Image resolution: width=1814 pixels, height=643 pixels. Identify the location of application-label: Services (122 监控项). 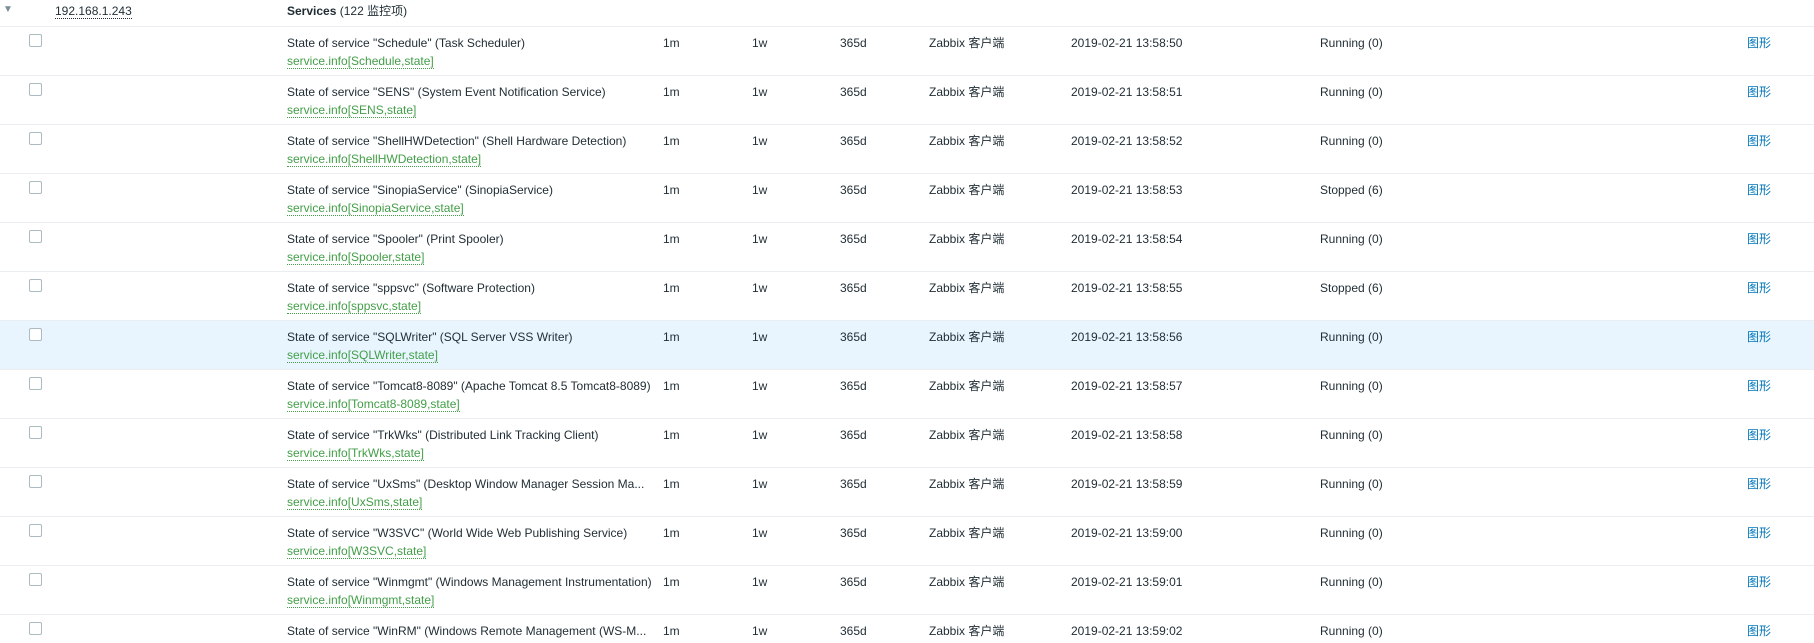
(347, 11).